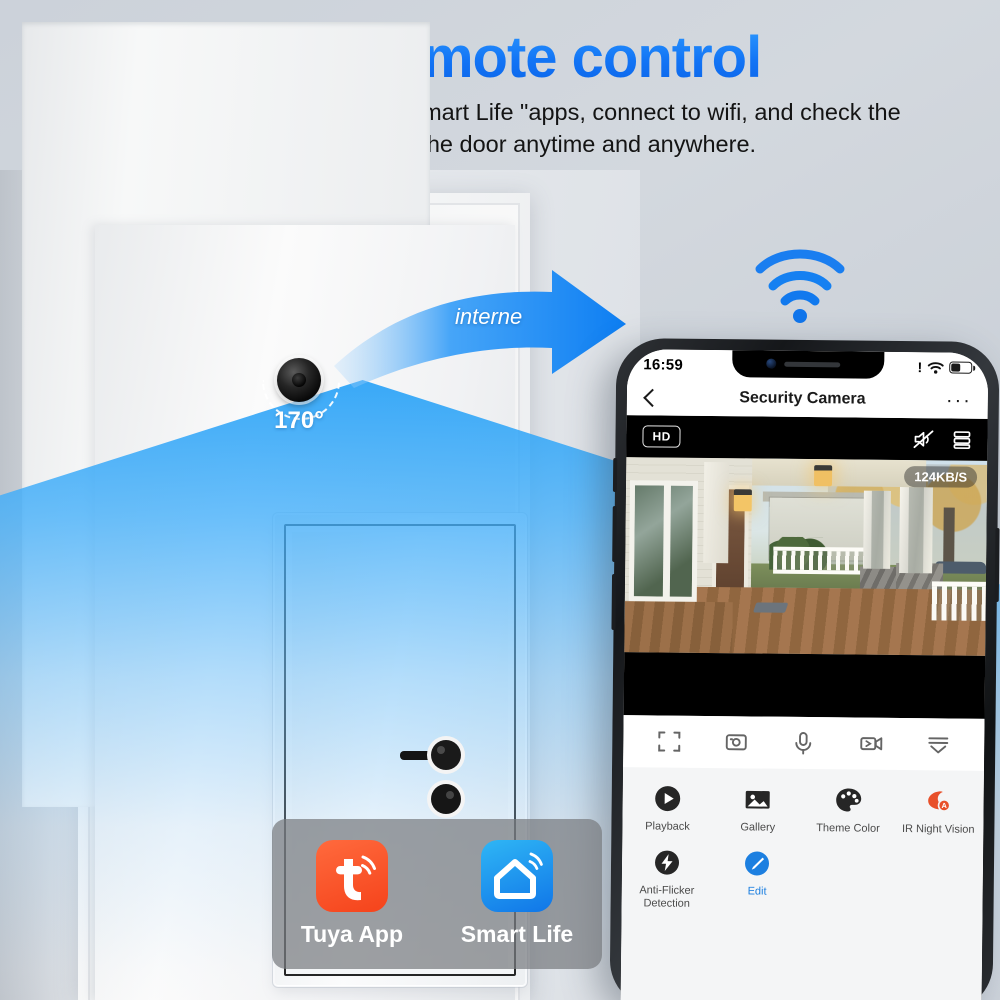 This screenshot has width=1000, height=1000. I want to click on back-button, so click(652, 397).